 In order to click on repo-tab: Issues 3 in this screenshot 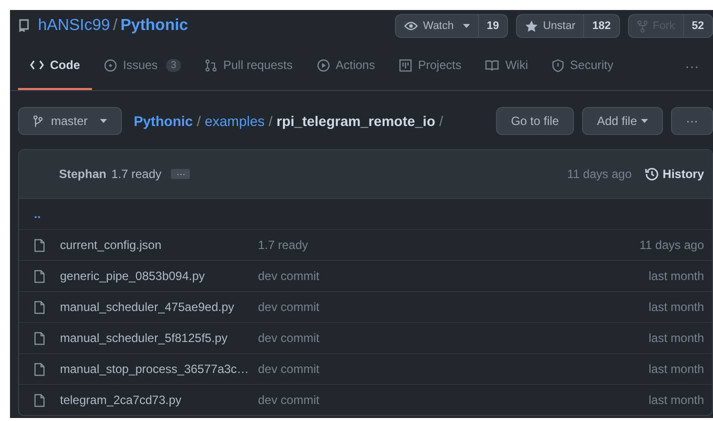, I will do `click(143, 66)`.